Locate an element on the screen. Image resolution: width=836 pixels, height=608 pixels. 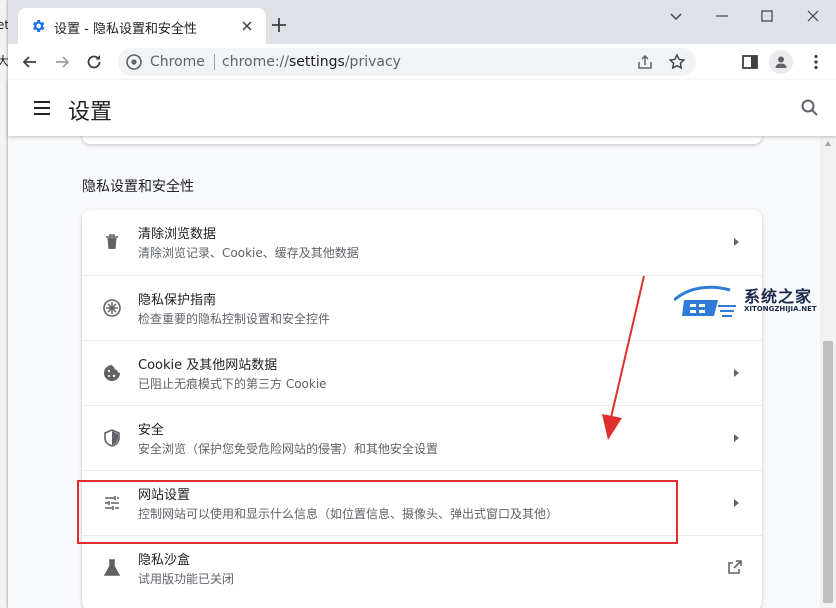
annotation-highlight-box is located at coordinates (377, 512).